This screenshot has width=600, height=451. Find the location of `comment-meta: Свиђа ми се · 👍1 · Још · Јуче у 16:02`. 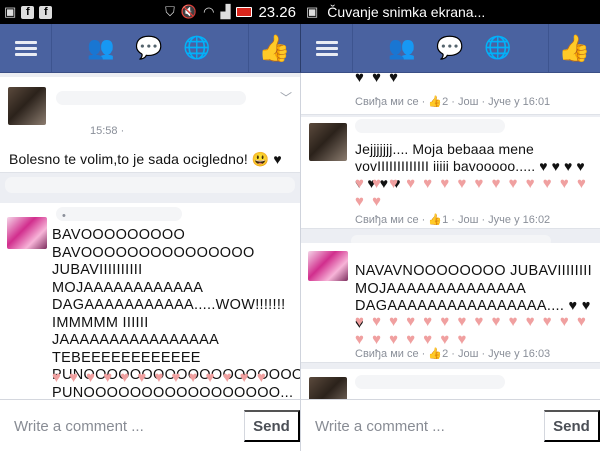

comment-meta: Свиђа ми се · 👍1 · Још · Јуче у 16:02 is located at coordinates (452, 219).